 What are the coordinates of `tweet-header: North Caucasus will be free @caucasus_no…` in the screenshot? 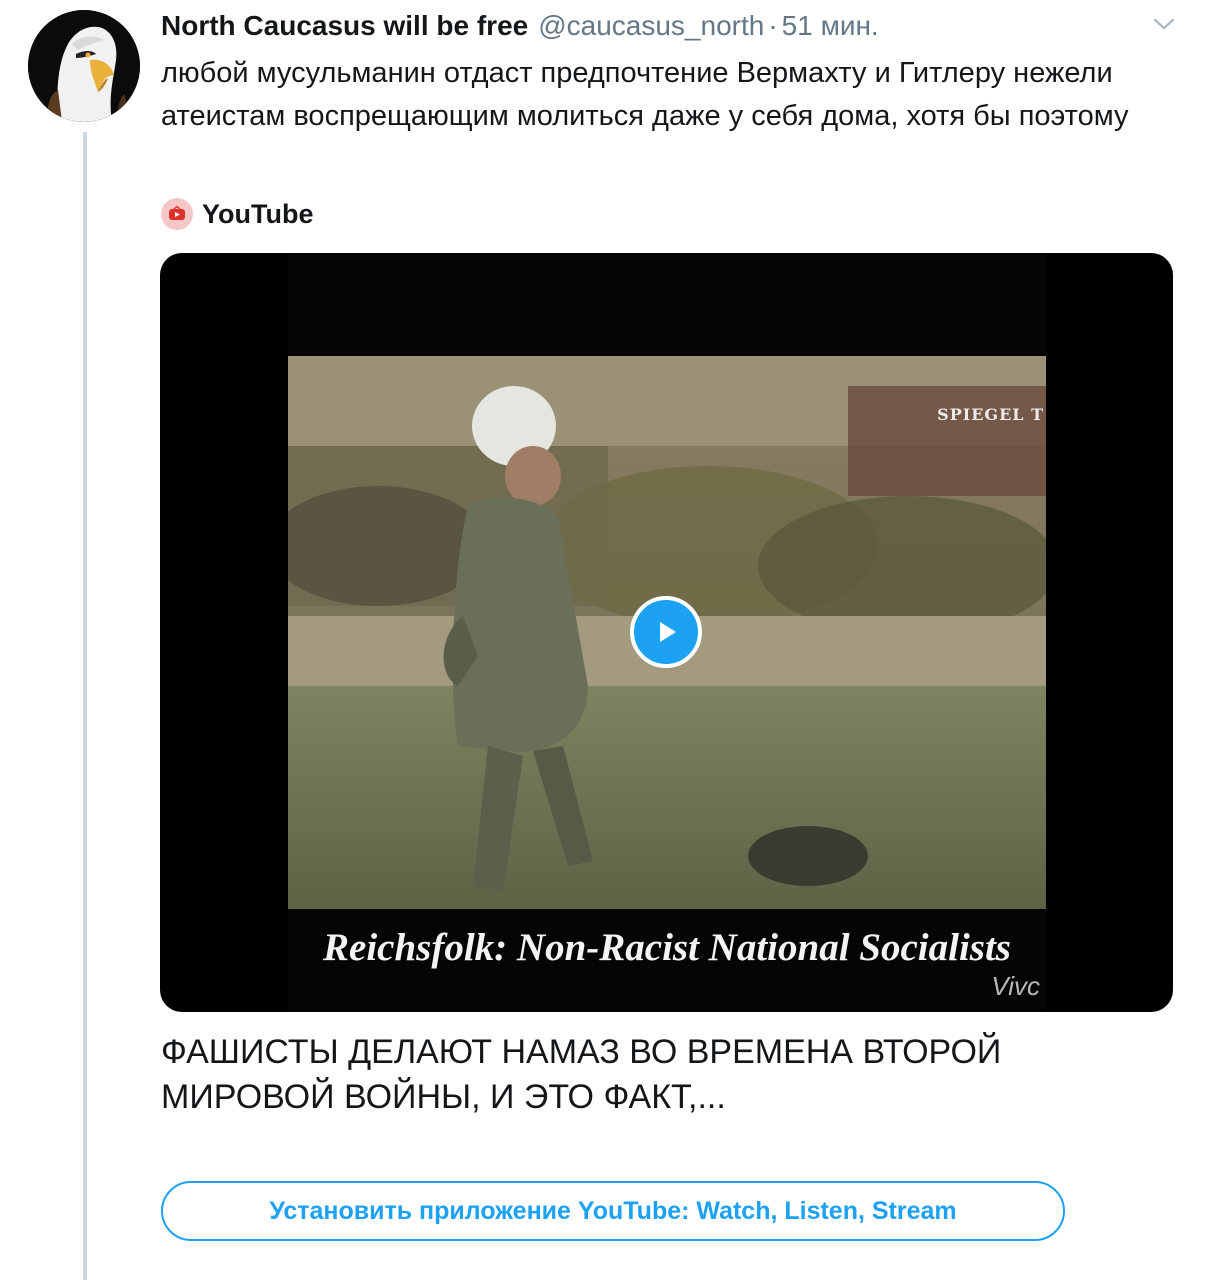 It's located at (651, 26).